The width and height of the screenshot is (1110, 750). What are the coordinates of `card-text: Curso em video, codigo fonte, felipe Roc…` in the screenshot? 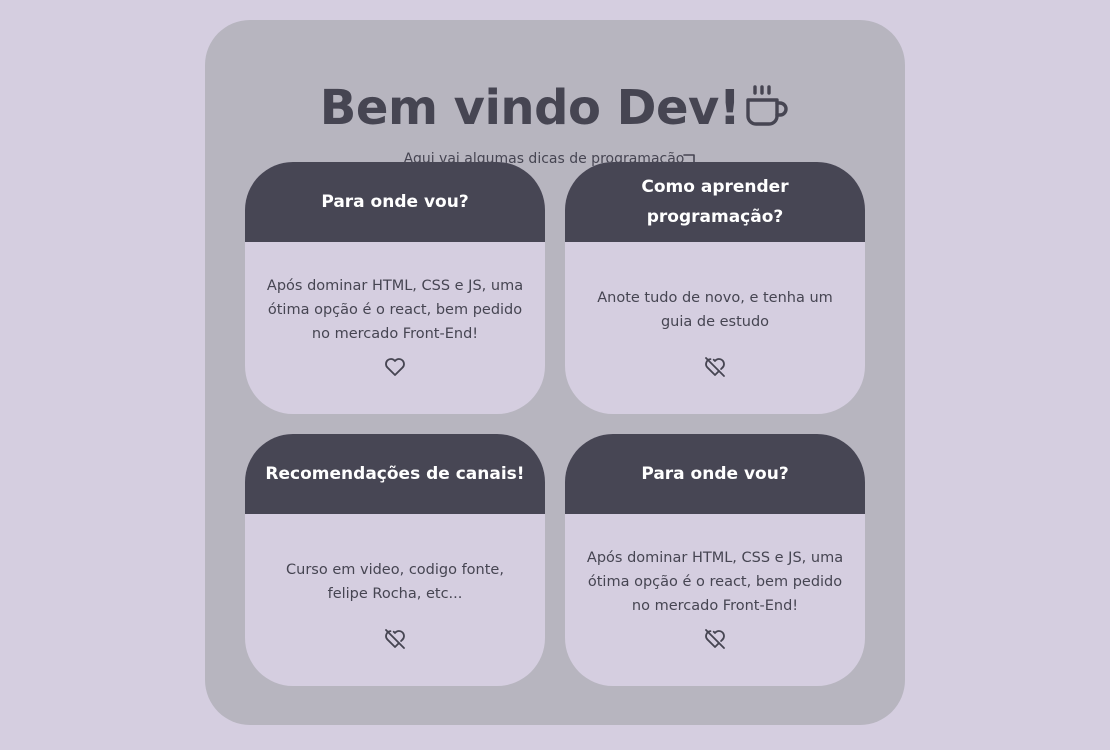 It's located at (395, 582).